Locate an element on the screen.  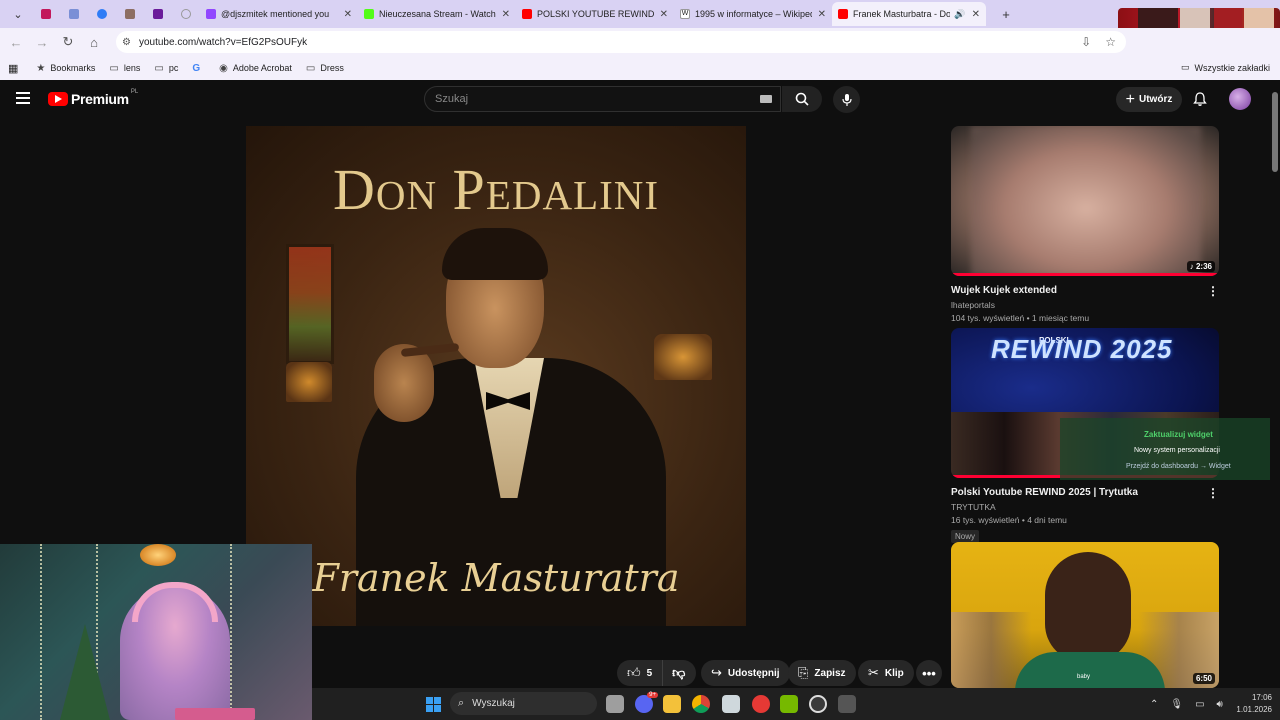
browser-tab: POLSKI YOUTUBE REWIND 202 ✕ is located at coordinates (595, 14).